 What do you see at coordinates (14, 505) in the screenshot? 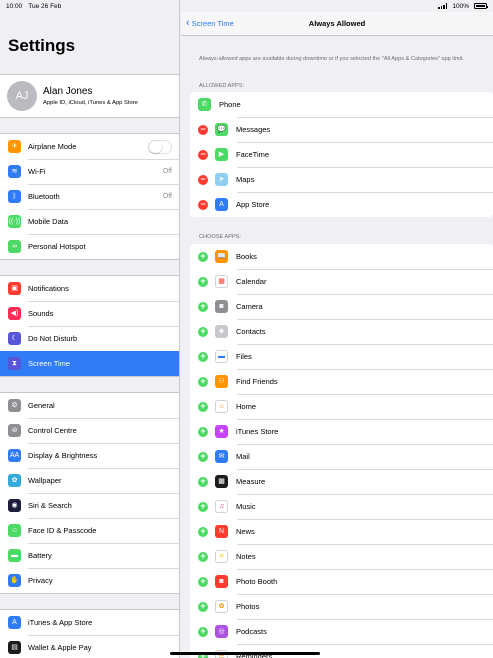
I see `siri-icon: ◉` at bounding box center [14, 505].